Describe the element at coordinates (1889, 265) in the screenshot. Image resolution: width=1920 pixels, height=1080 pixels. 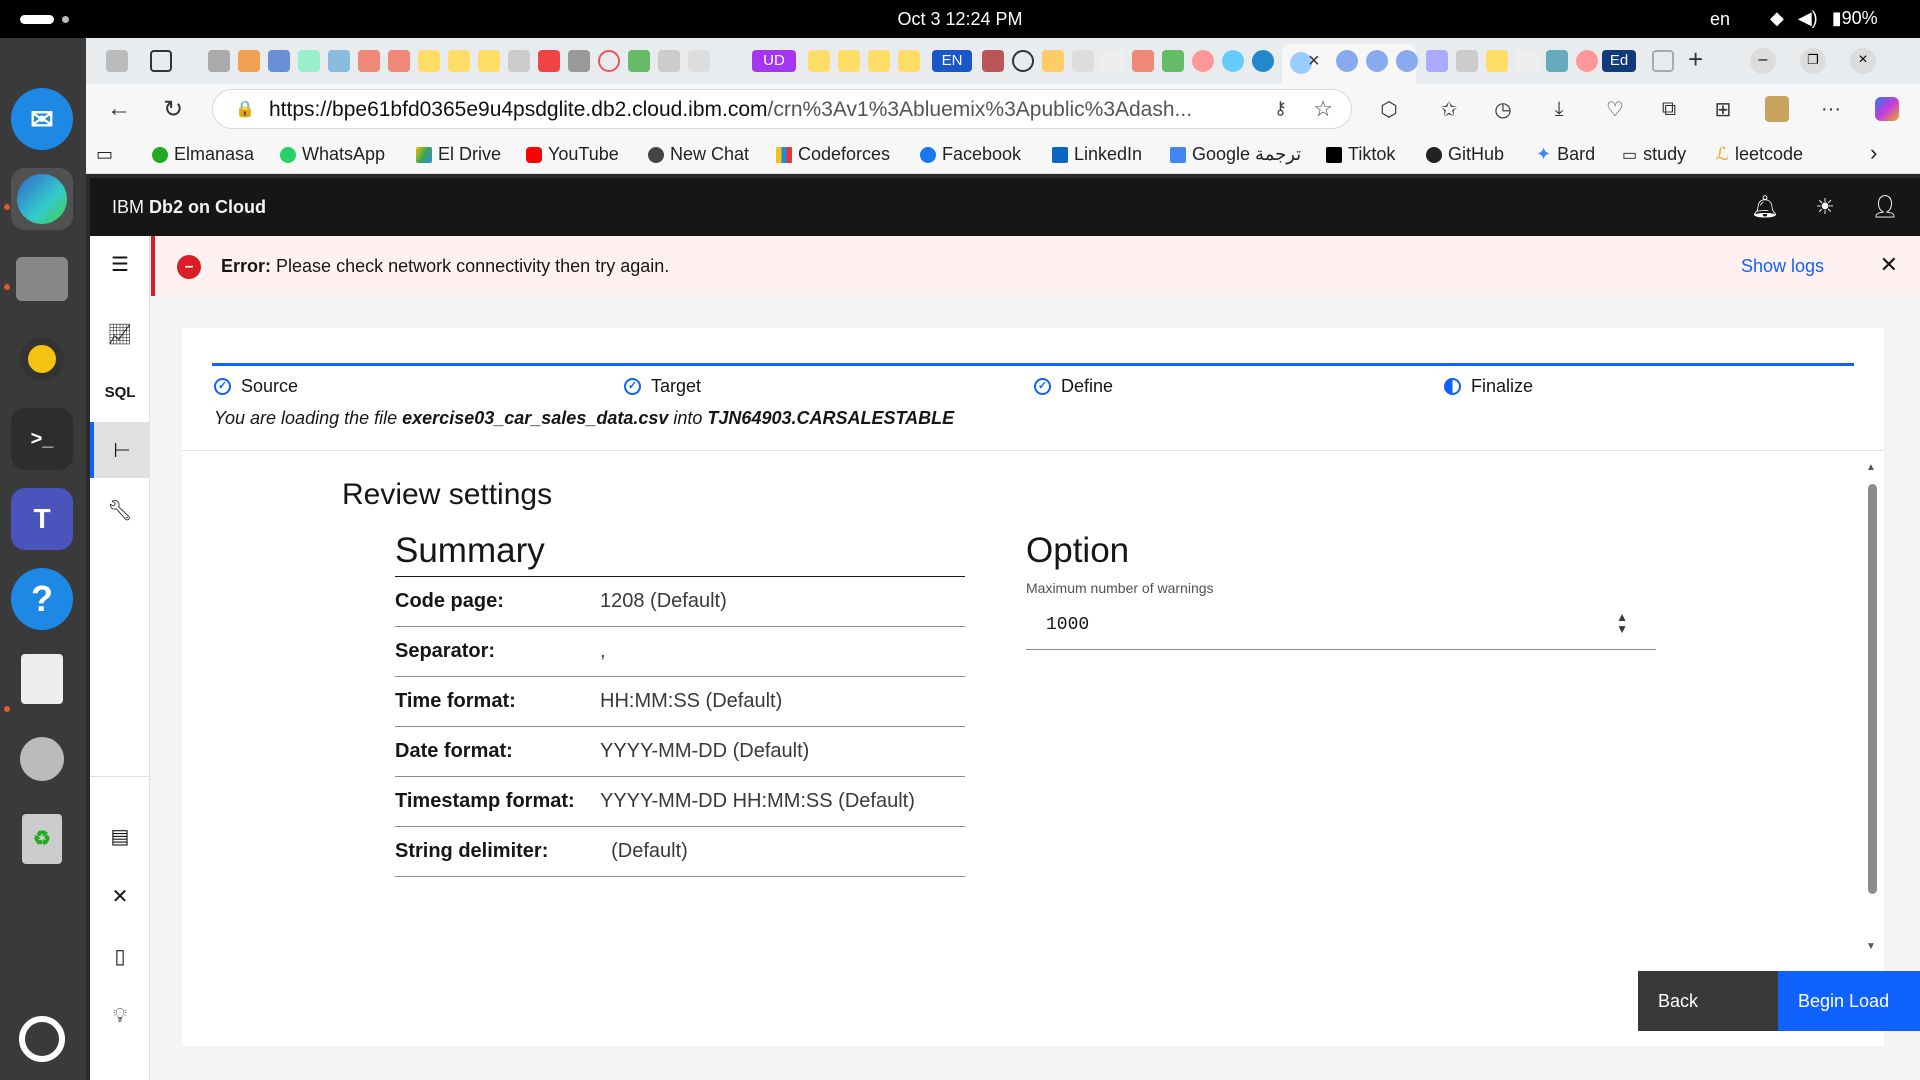
I see `close-notification-icon: ✕` at that location.